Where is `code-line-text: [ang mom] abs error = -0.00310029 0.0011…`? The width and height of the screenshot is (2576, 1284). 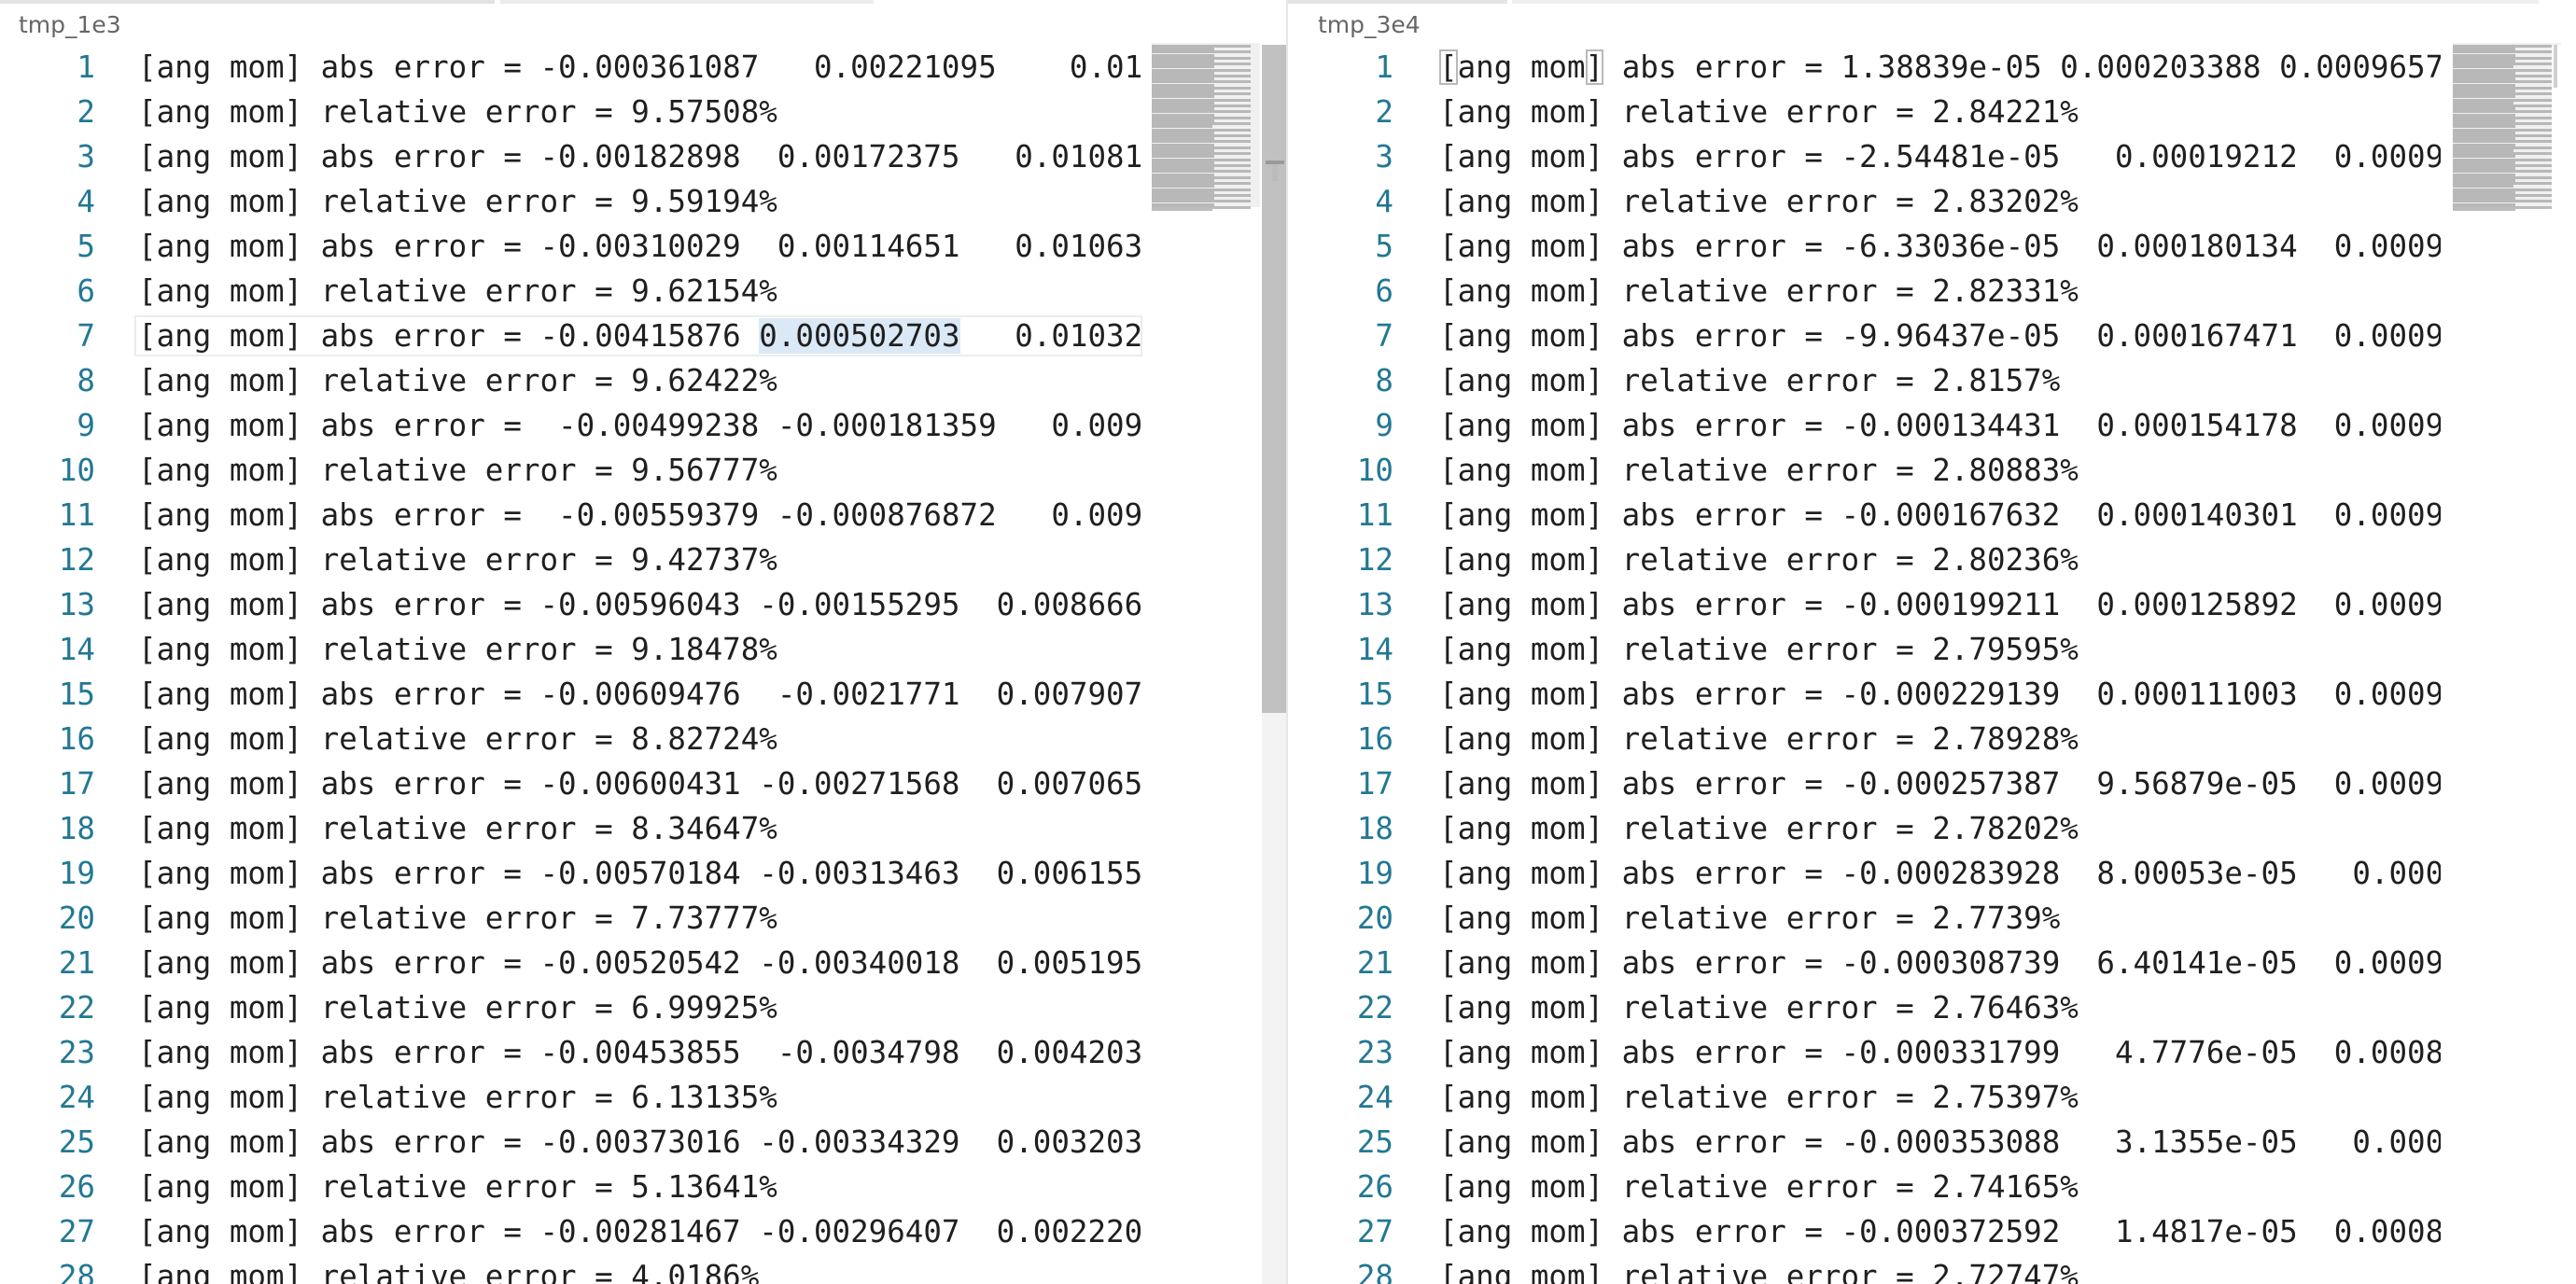 code-line-text: [ang mom] abs error = -0.00310029 0.0011… is located at coordinates (639, 246).